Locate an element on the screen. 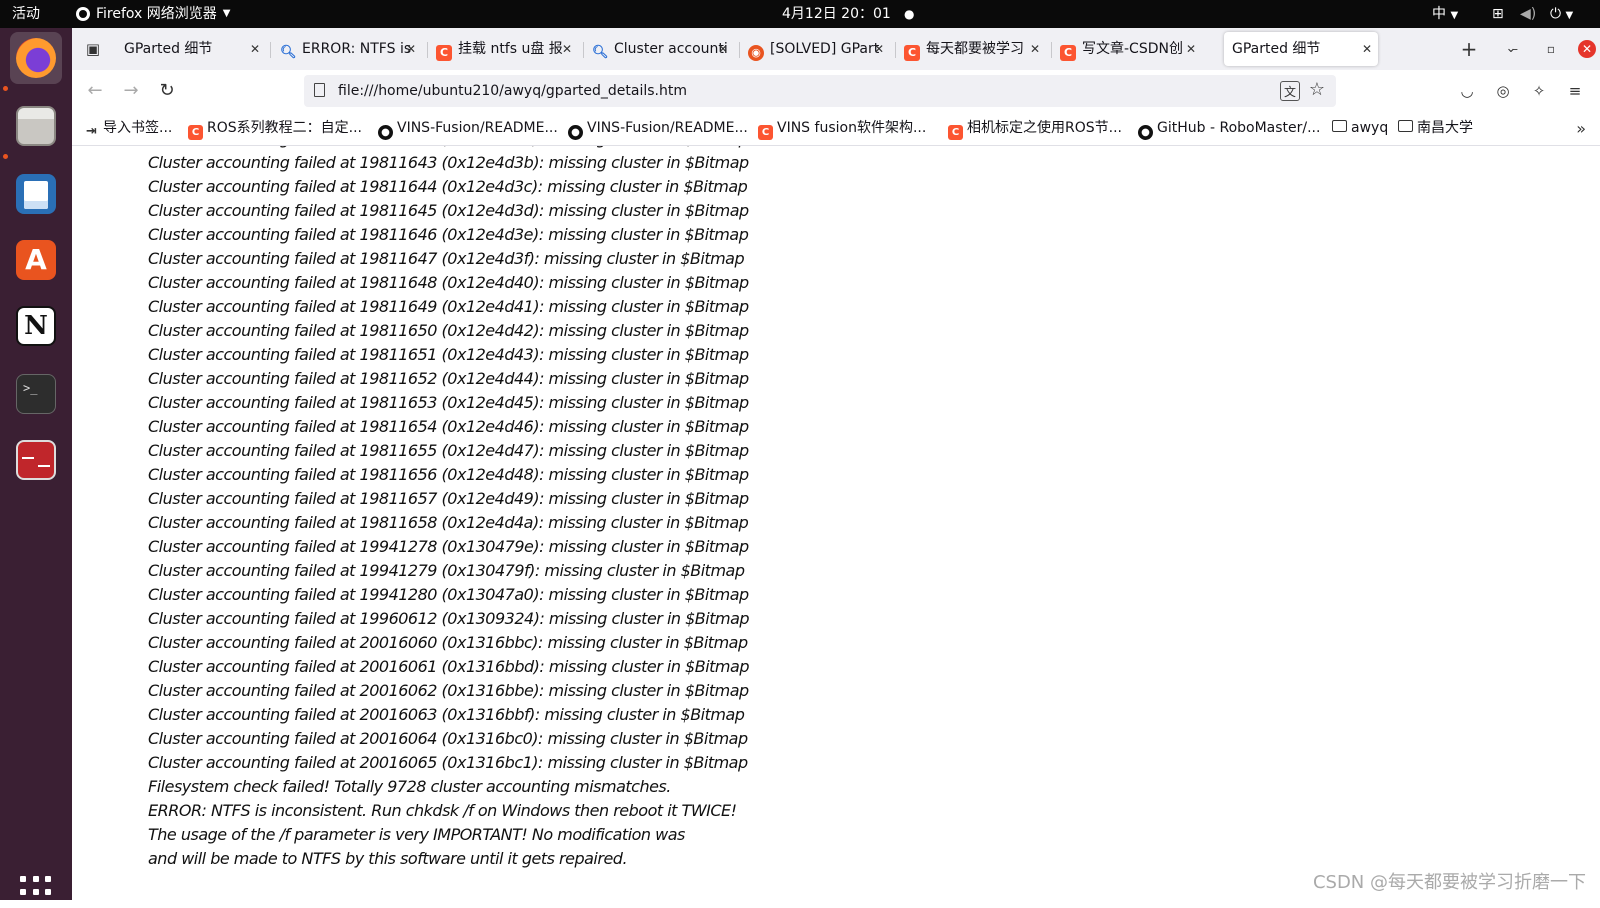 This screenshot has width=1600, height=908. tab-title: 挂载 ntfs u盘 报 is located at coordinates (510, 49).